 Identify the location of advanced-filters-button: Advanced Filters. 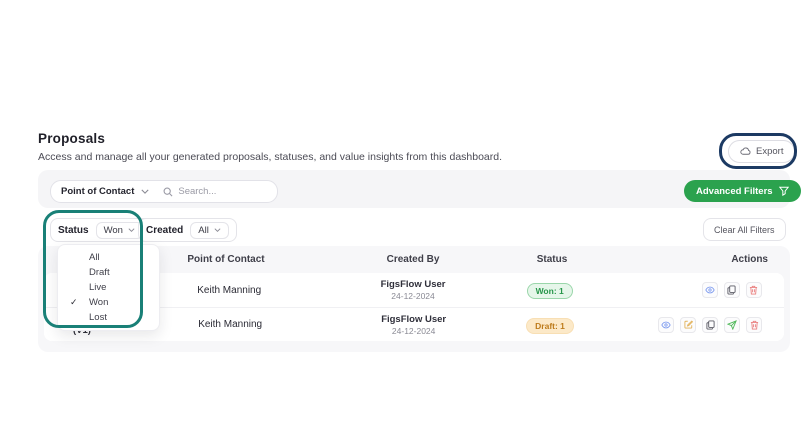
(742, 191).